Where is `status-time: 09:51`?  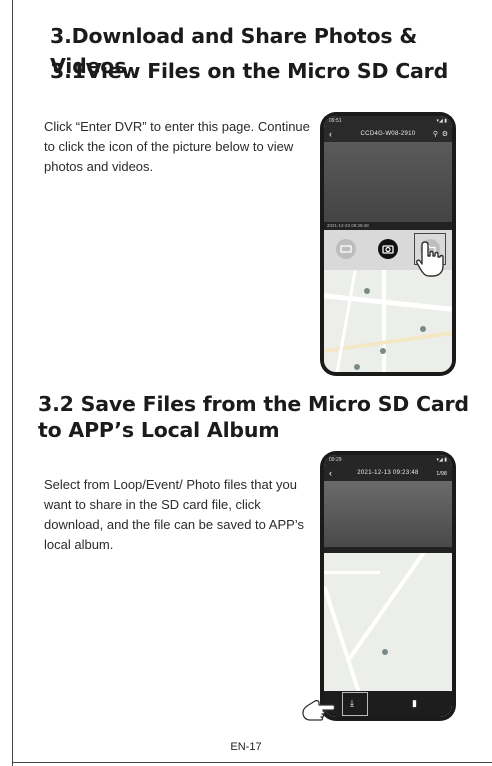
status-time: 09:51 is located at coordinates (335, 121).